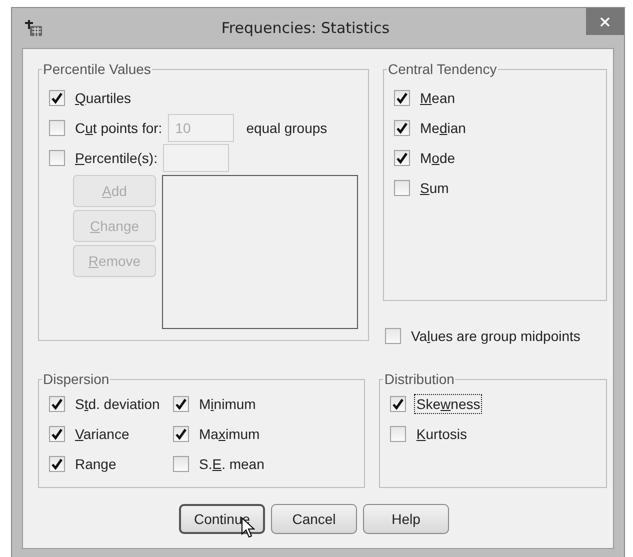 This screenshot has height=557, width=633. What do you see at coordinates (437, 158) in the screenshot?
I see `checkbox-label: Mode` at bounding box center [437, 158].